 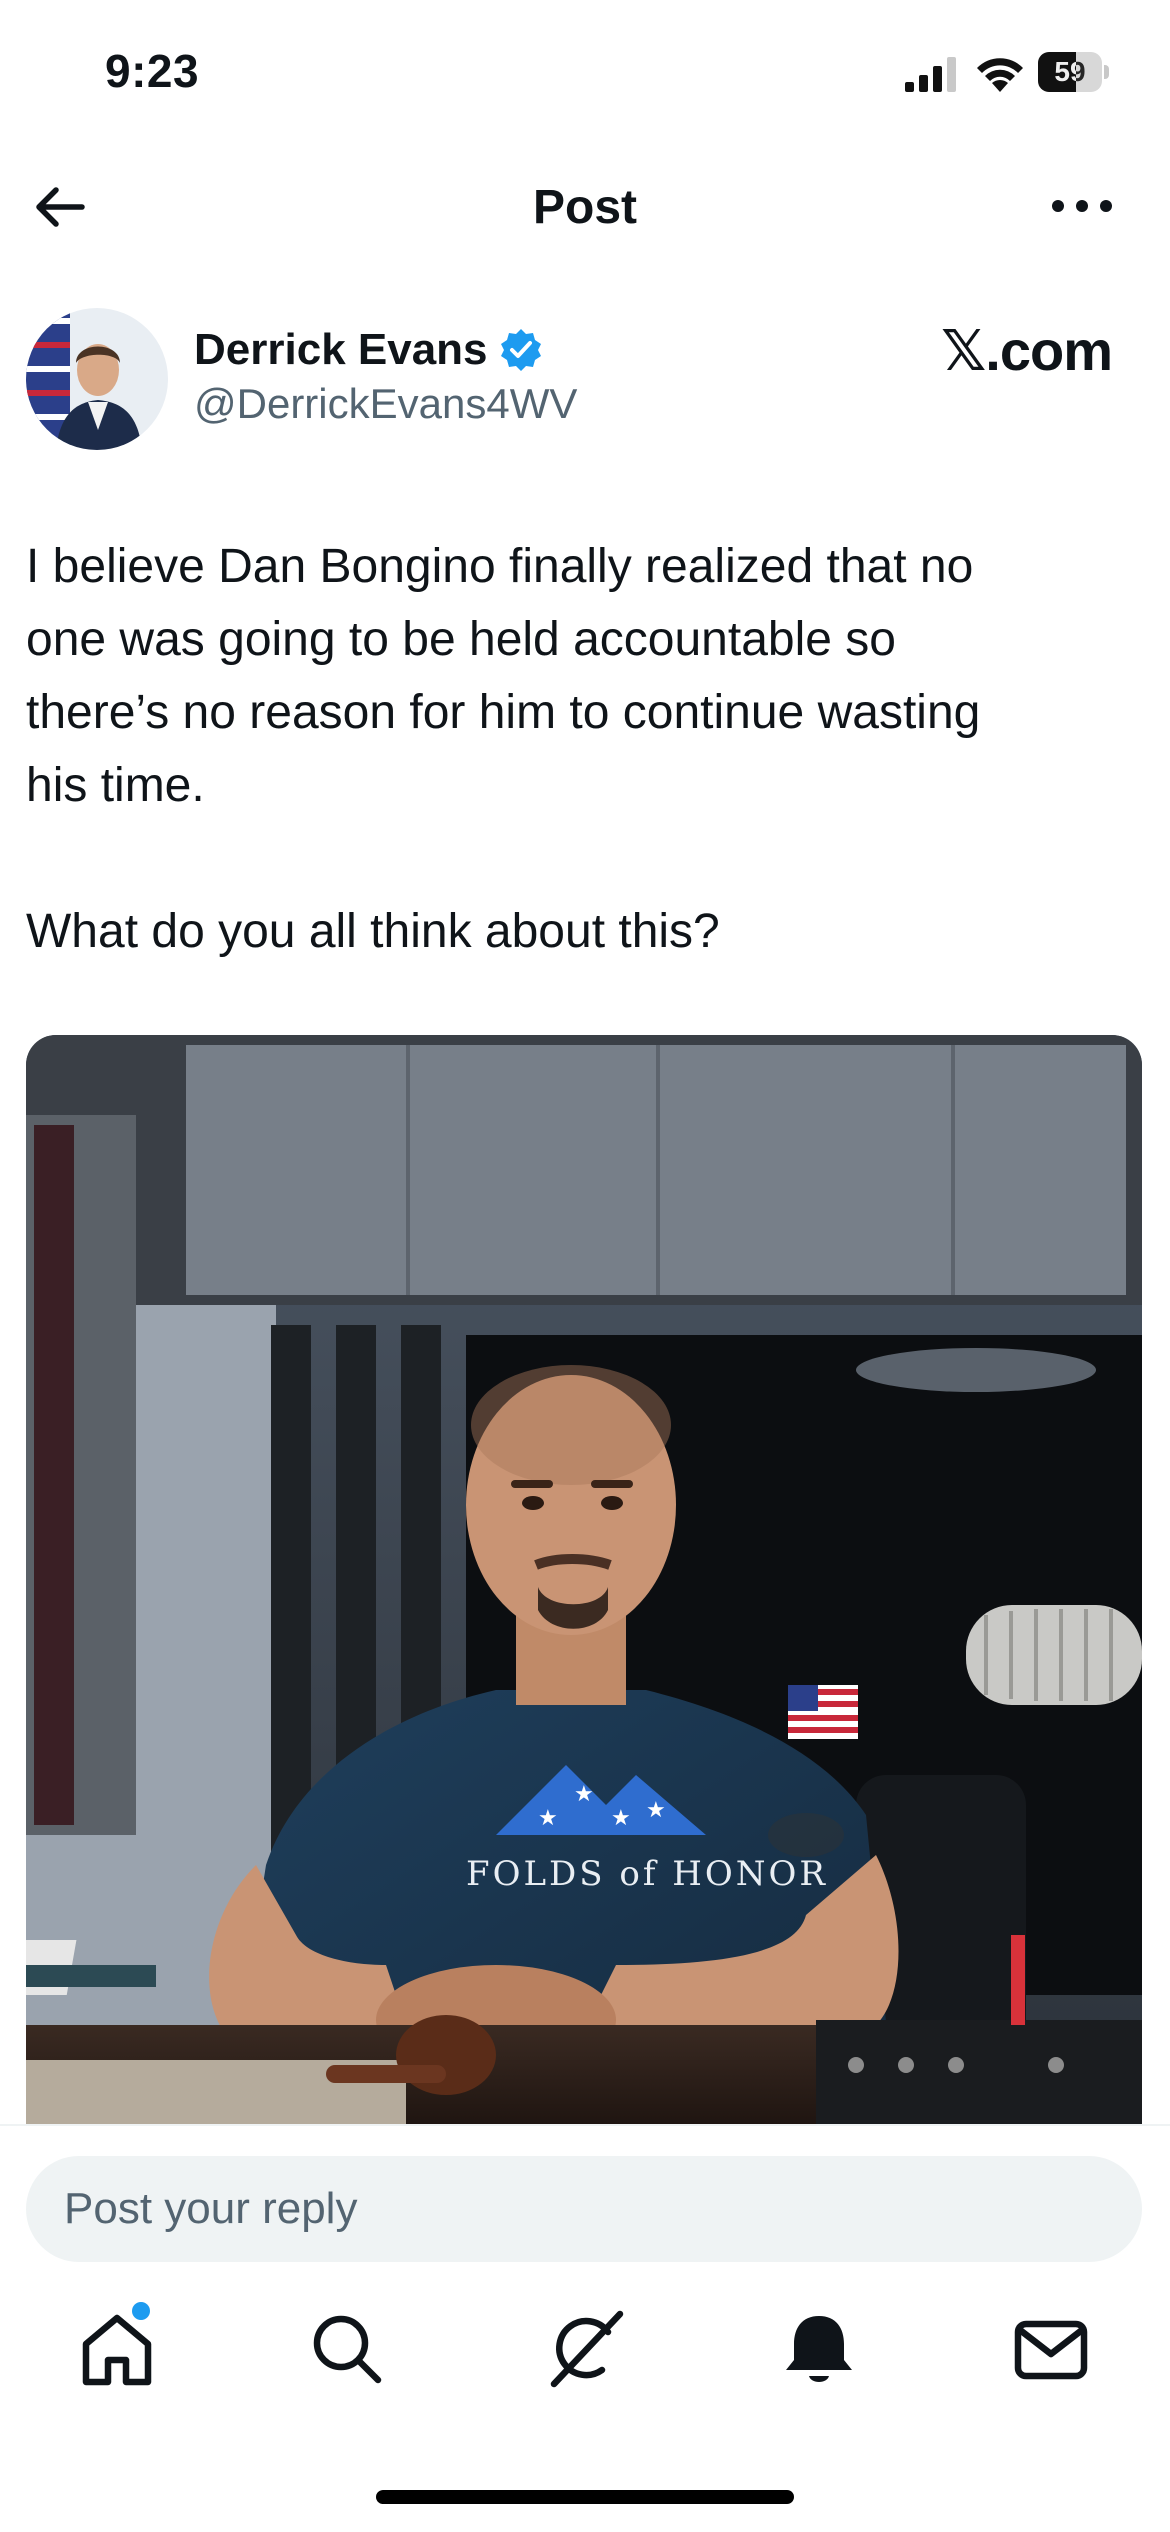 What do you see at coordinates (97, 379) in the screenshot?
I see `avatar` at bounding box center [97, 379].